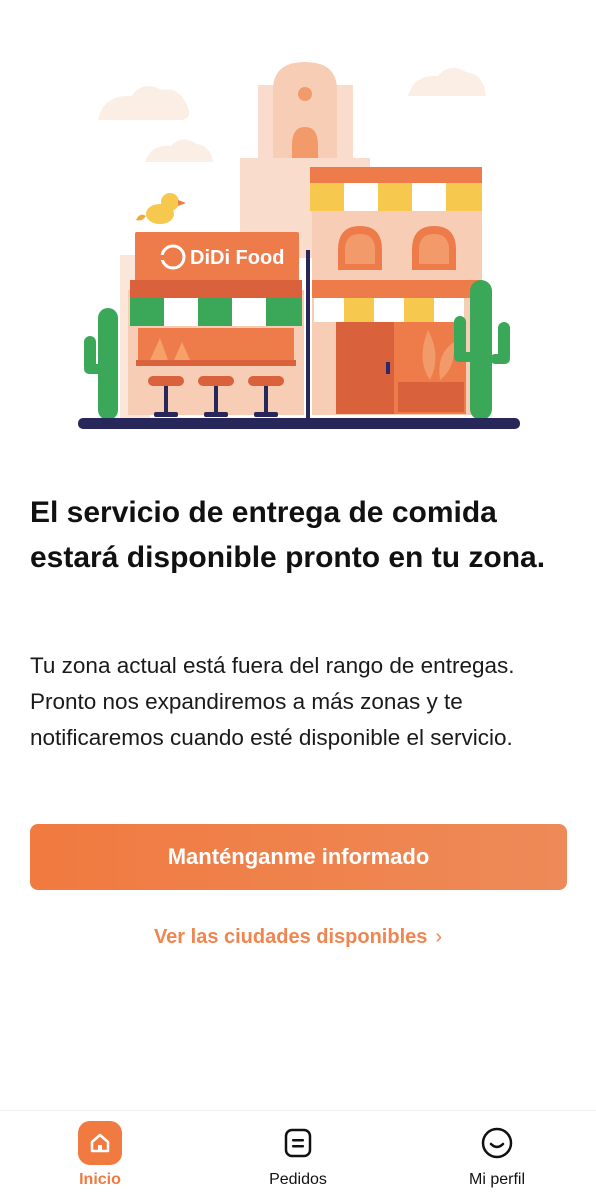 Image resolution: width=596 pixels, height=1201 pixels. Describe the element at coordinates (298, 1179) in the screenshot. I see `nav-label-pedidos: Pedidos` at that location.